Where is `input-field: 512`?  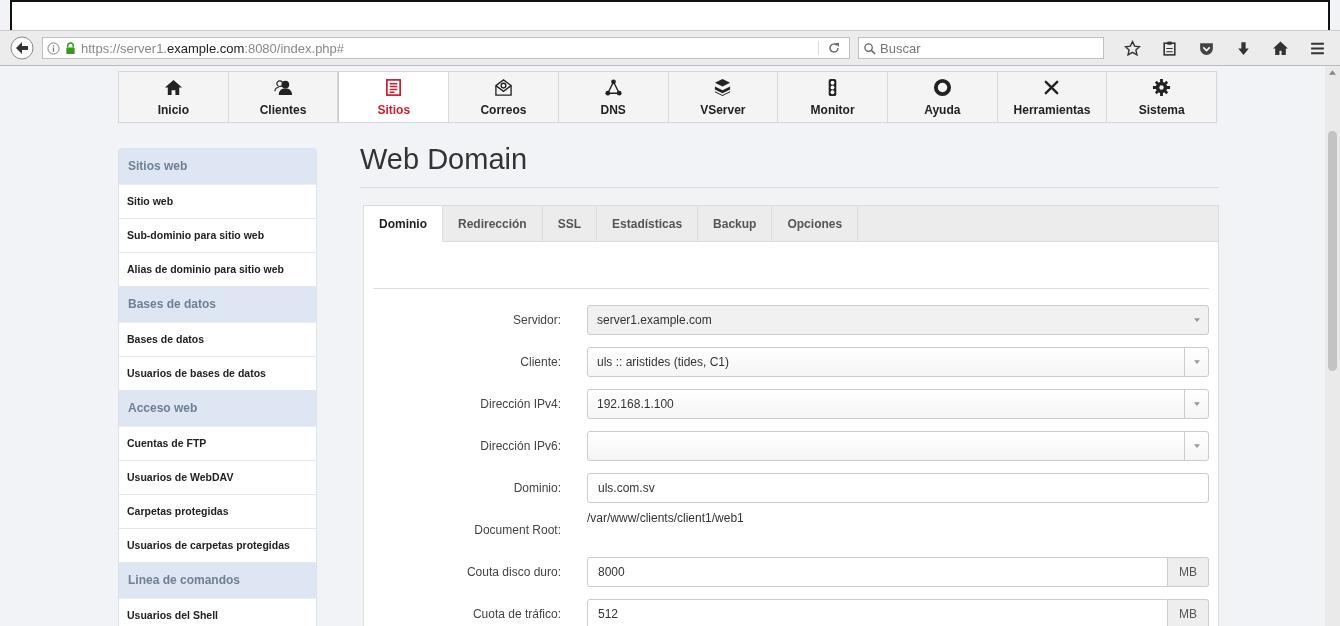
input-field: 512 is located at coordinates (877, 612).